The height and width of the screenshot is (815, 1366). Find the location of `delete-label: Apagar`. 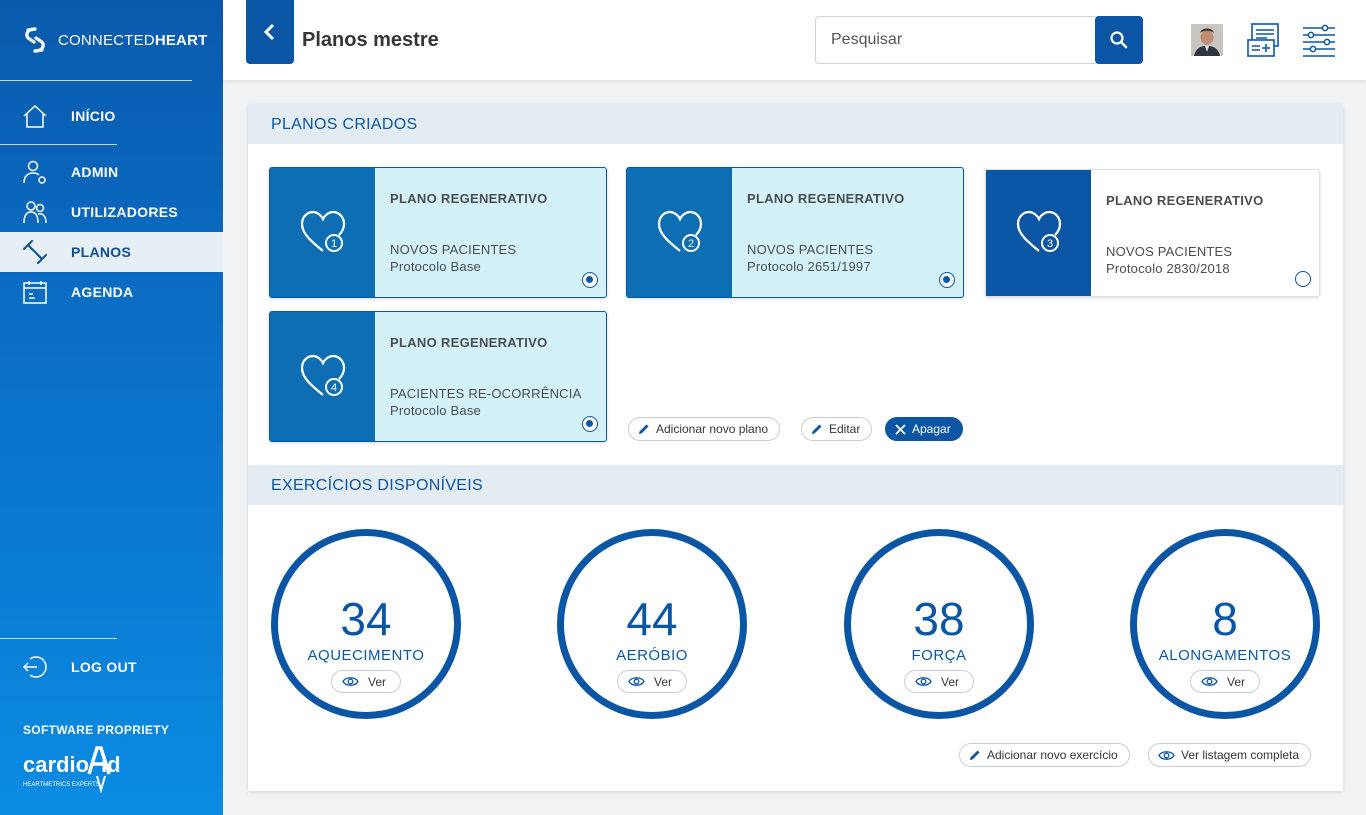

delete-label: Apagar is located at coordinates (931, 429).